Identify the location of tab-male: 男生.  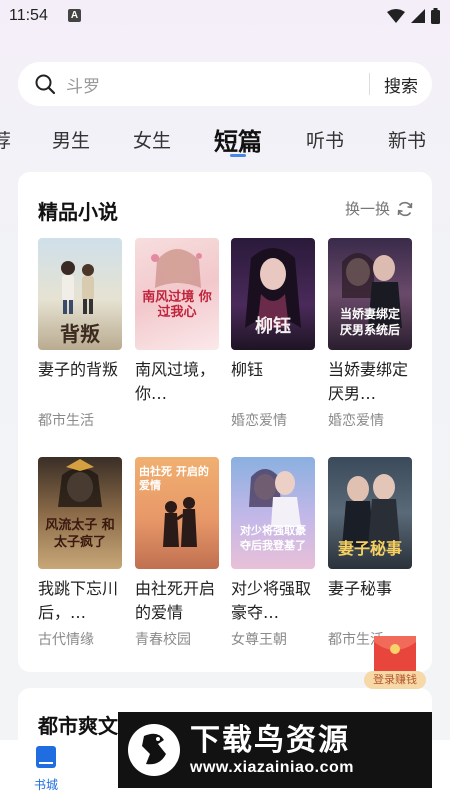
(71, 139).